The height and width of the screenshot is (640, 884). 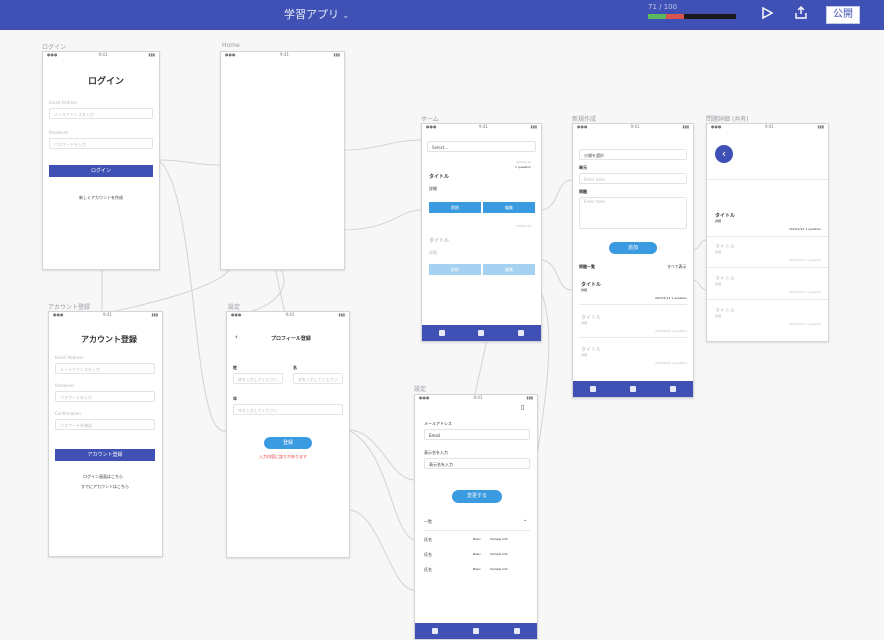 What do you see at coordinates (101, 198) in the screenshot?
I see `signup-link: 新しくアカウントを作成` at bounding box center [101, 198].